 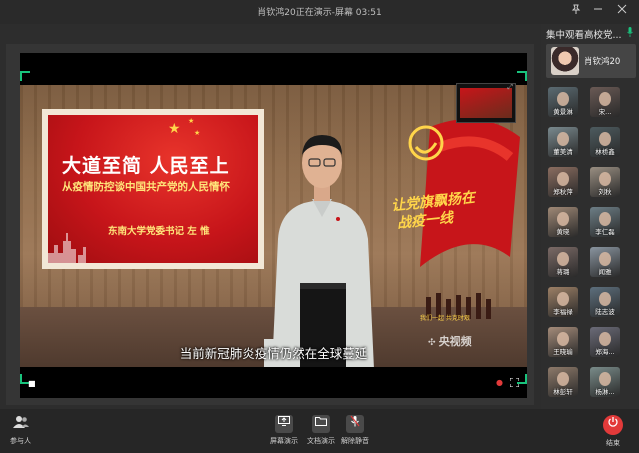 I want to click on host-name: 肖钦鸿20, so click(x=602, y=62).